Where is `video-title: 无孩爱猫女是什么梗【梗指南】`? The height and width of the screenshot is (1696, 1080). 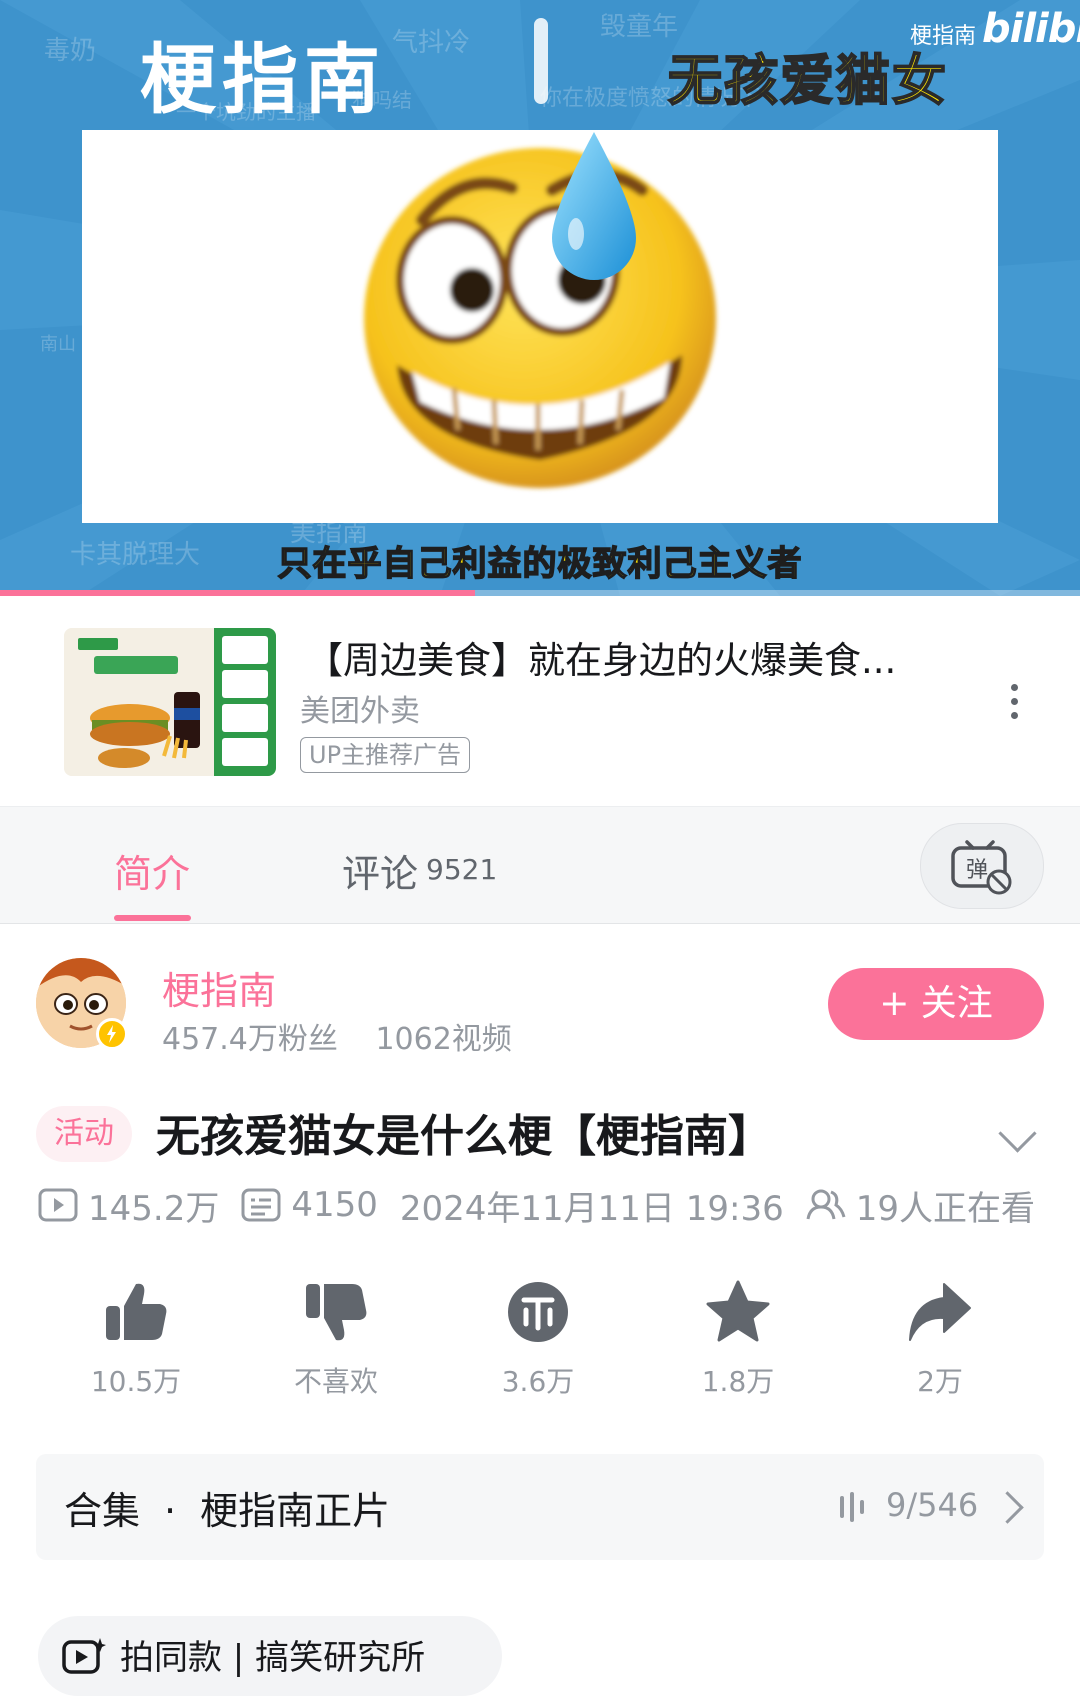
video-title: 无孩爱猫女是什么梗【梗指南】 is located at coordinates (464, 1136).